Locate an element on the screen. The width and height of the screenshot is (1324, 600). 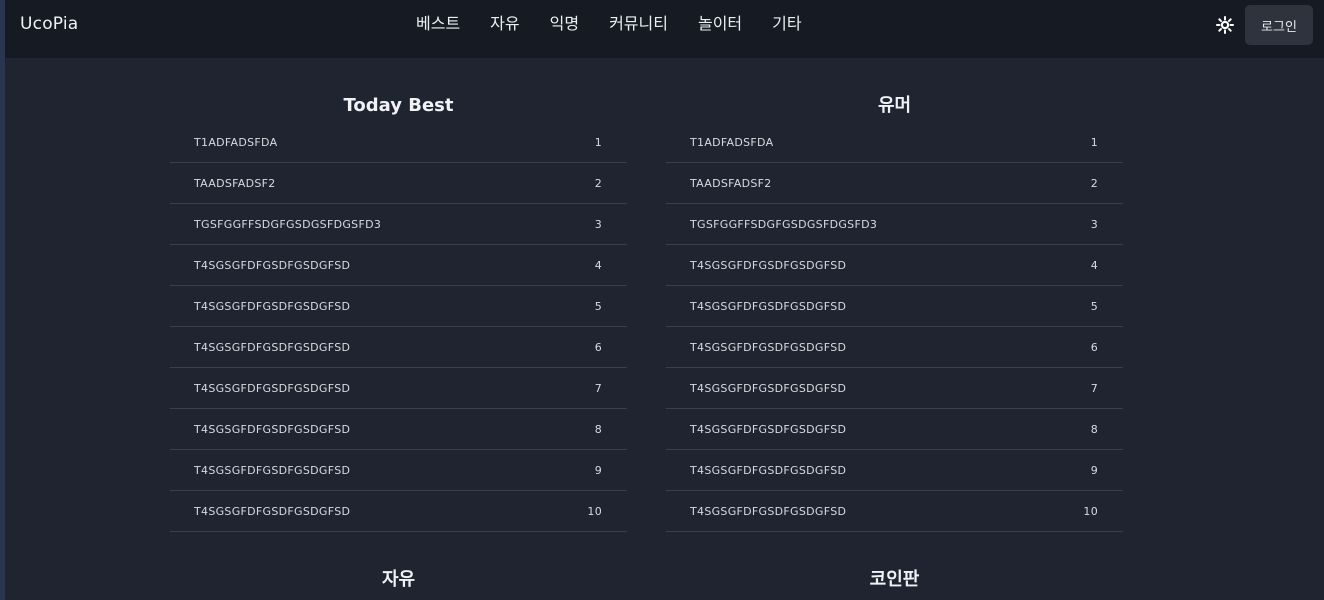
nav-item-community: 커뮤니티 is located at coordinates (638, 24).